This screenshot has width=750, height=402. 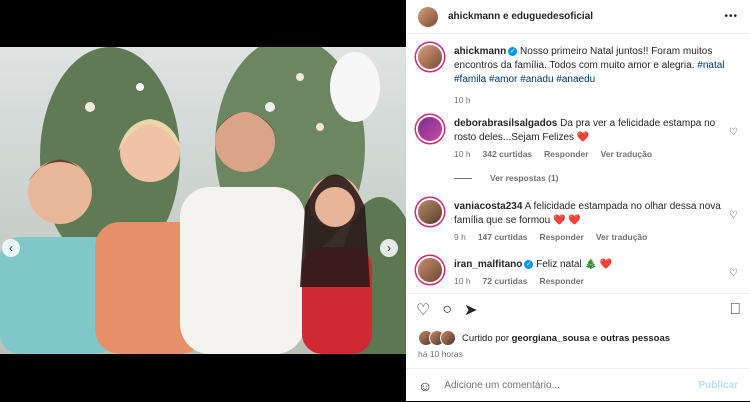 What do you see at coordinates (460, 237) in the screenshot?
I see `comment-time: 9 h` at bounding box center [460, 237].